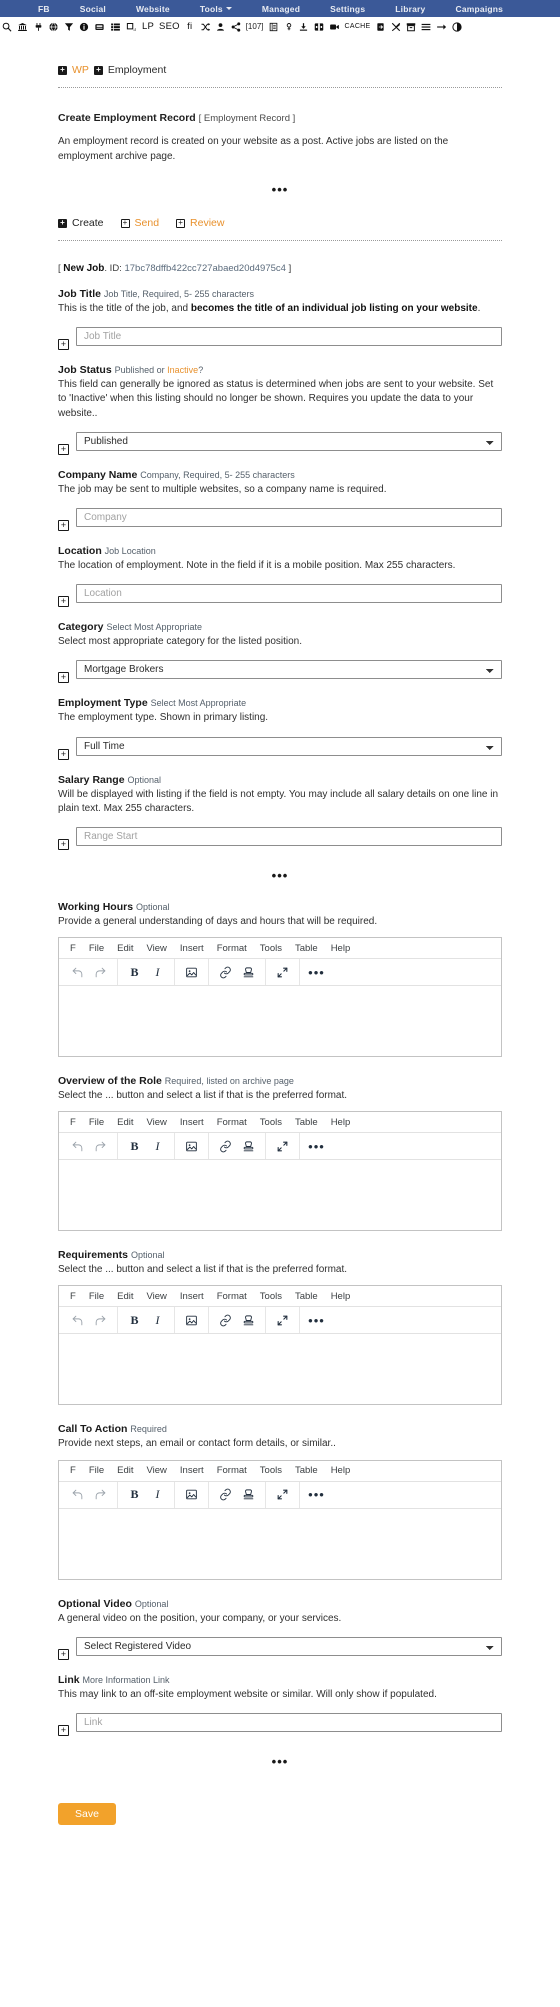 Image resolution: width=560 pixels, height=2007 pixels. What do you see at coordinates (44, 9) in the screenshot?
I see `nav-item-fb: FB` at bounding box center [44, 9].